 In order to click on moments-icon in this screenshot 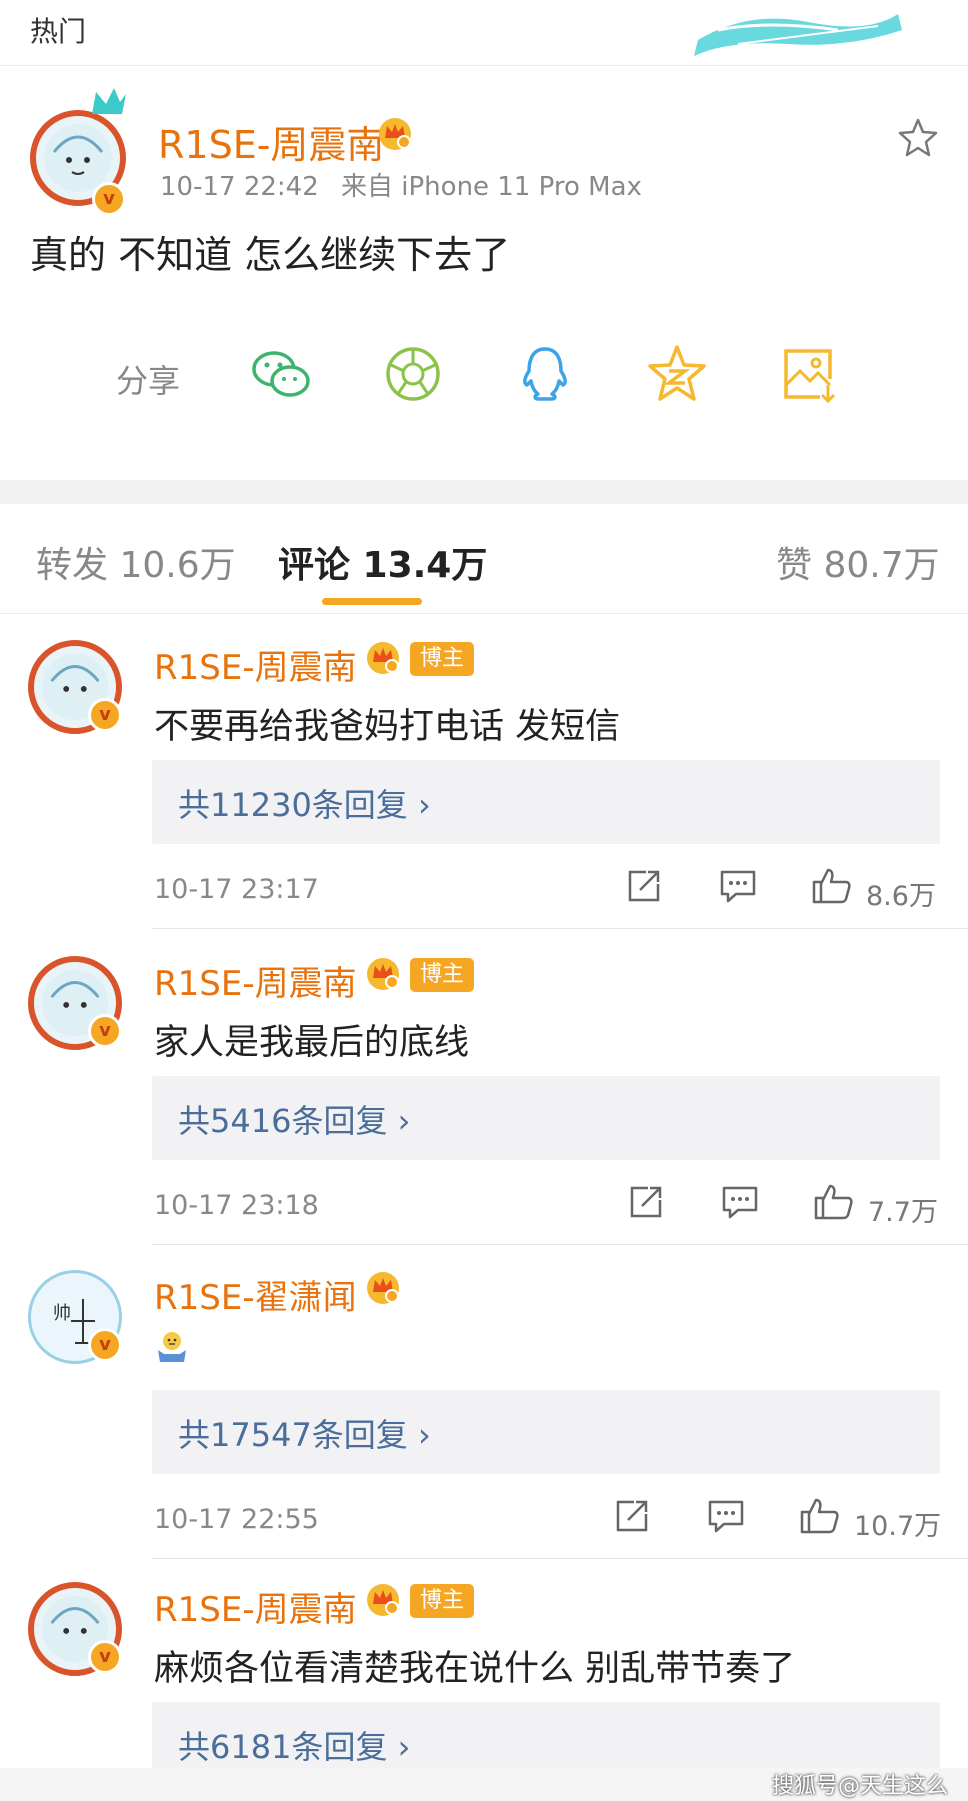, I will do `click(413, 374)`.